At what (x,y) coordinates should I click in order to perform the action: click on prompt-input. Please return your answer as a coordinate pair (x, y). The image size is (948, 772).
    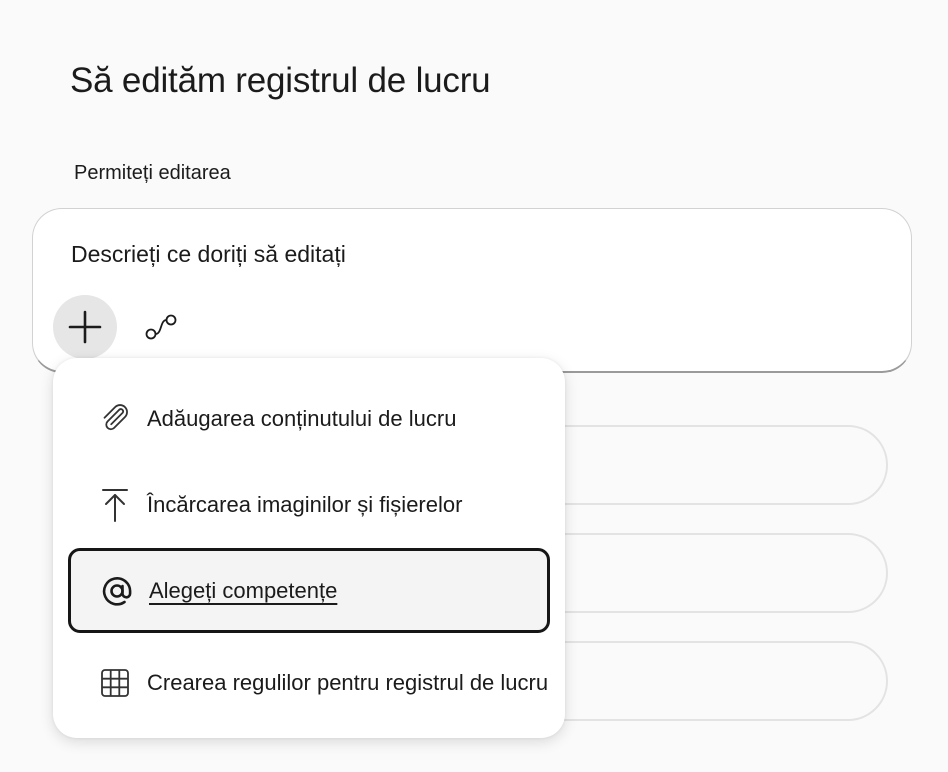
    Looking at the image, I should click on (461, 254).